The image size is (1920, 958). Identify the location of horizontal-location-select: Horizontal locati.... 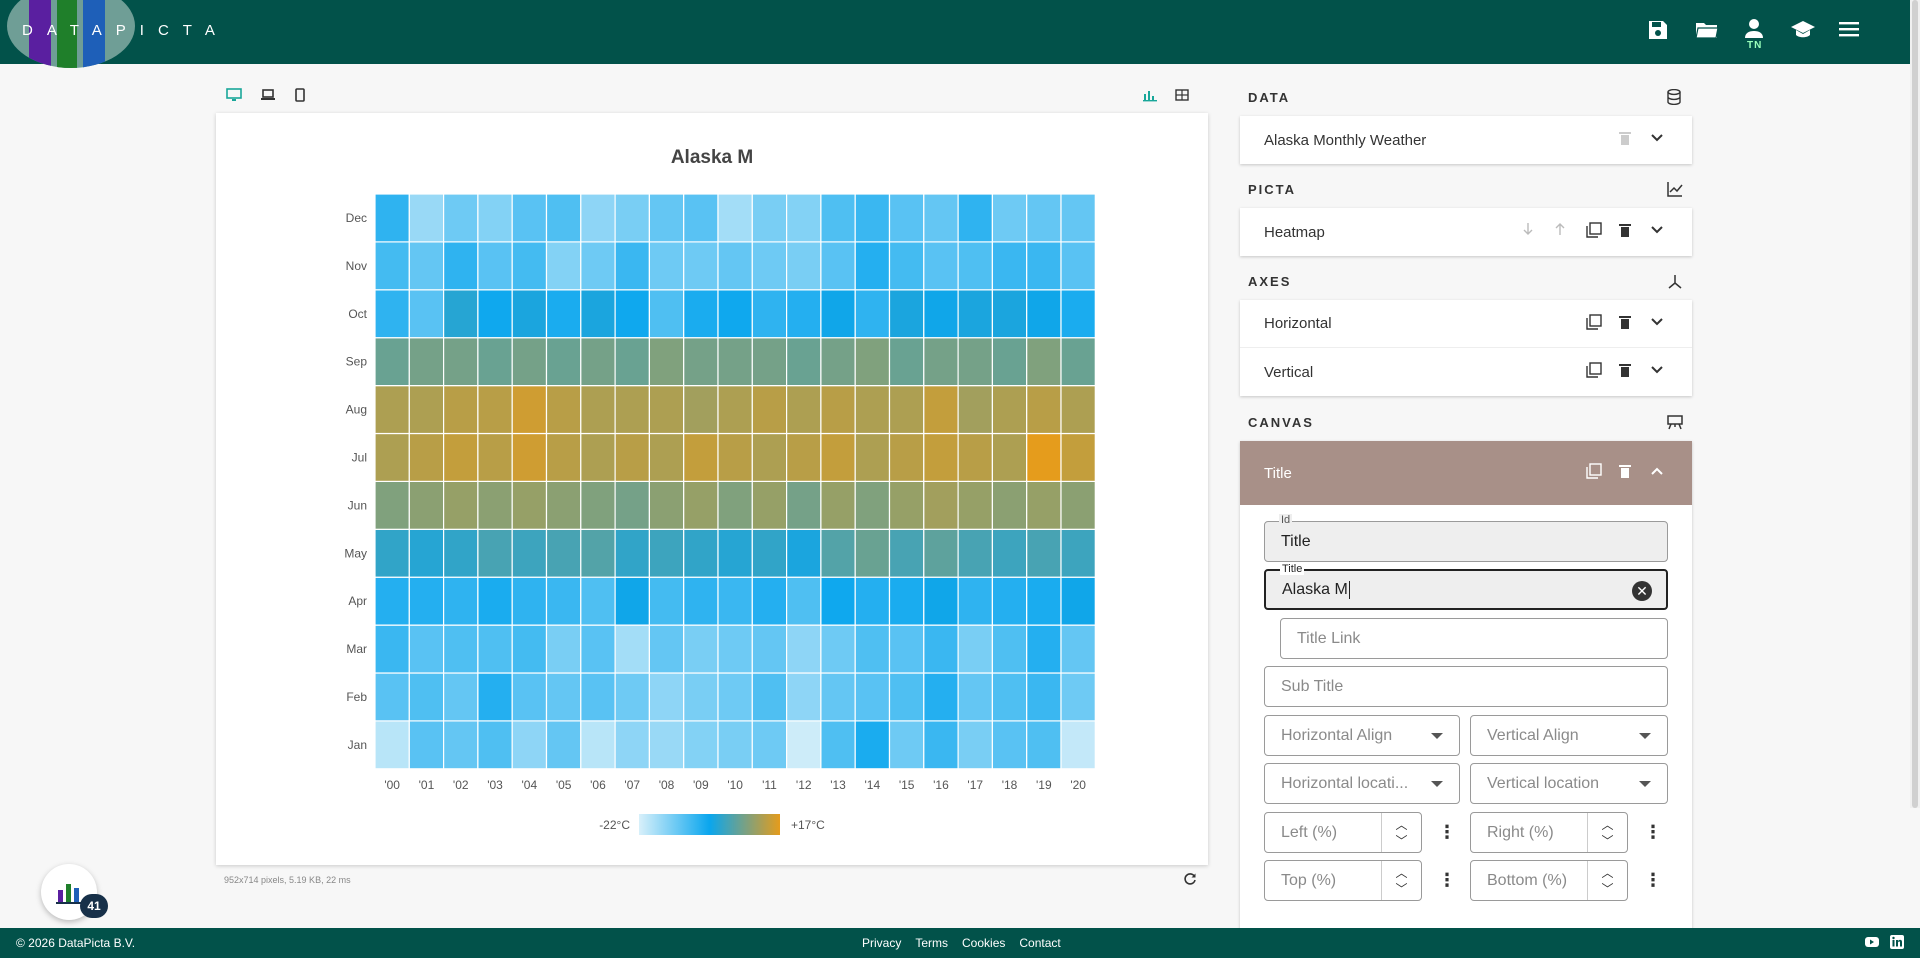
(1362, 783).